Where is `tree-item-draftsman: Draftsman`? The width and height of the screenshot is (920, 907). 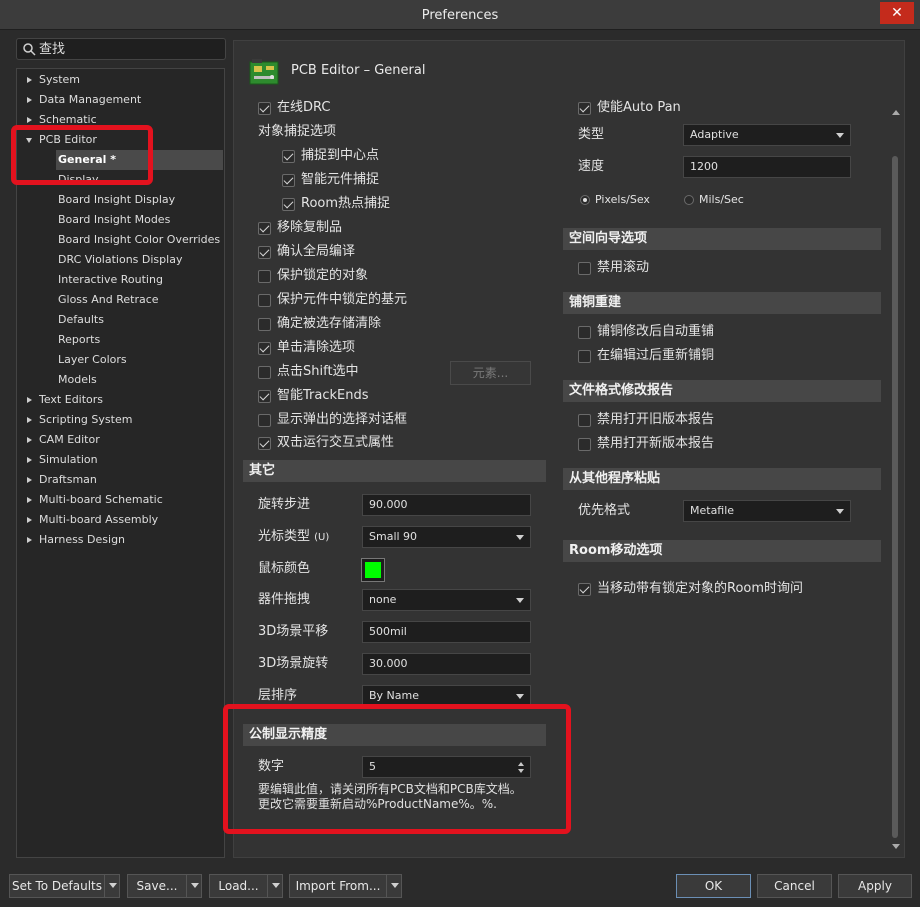
tree-item-draftsman: Draftsman is located at coordinates (62, 480).